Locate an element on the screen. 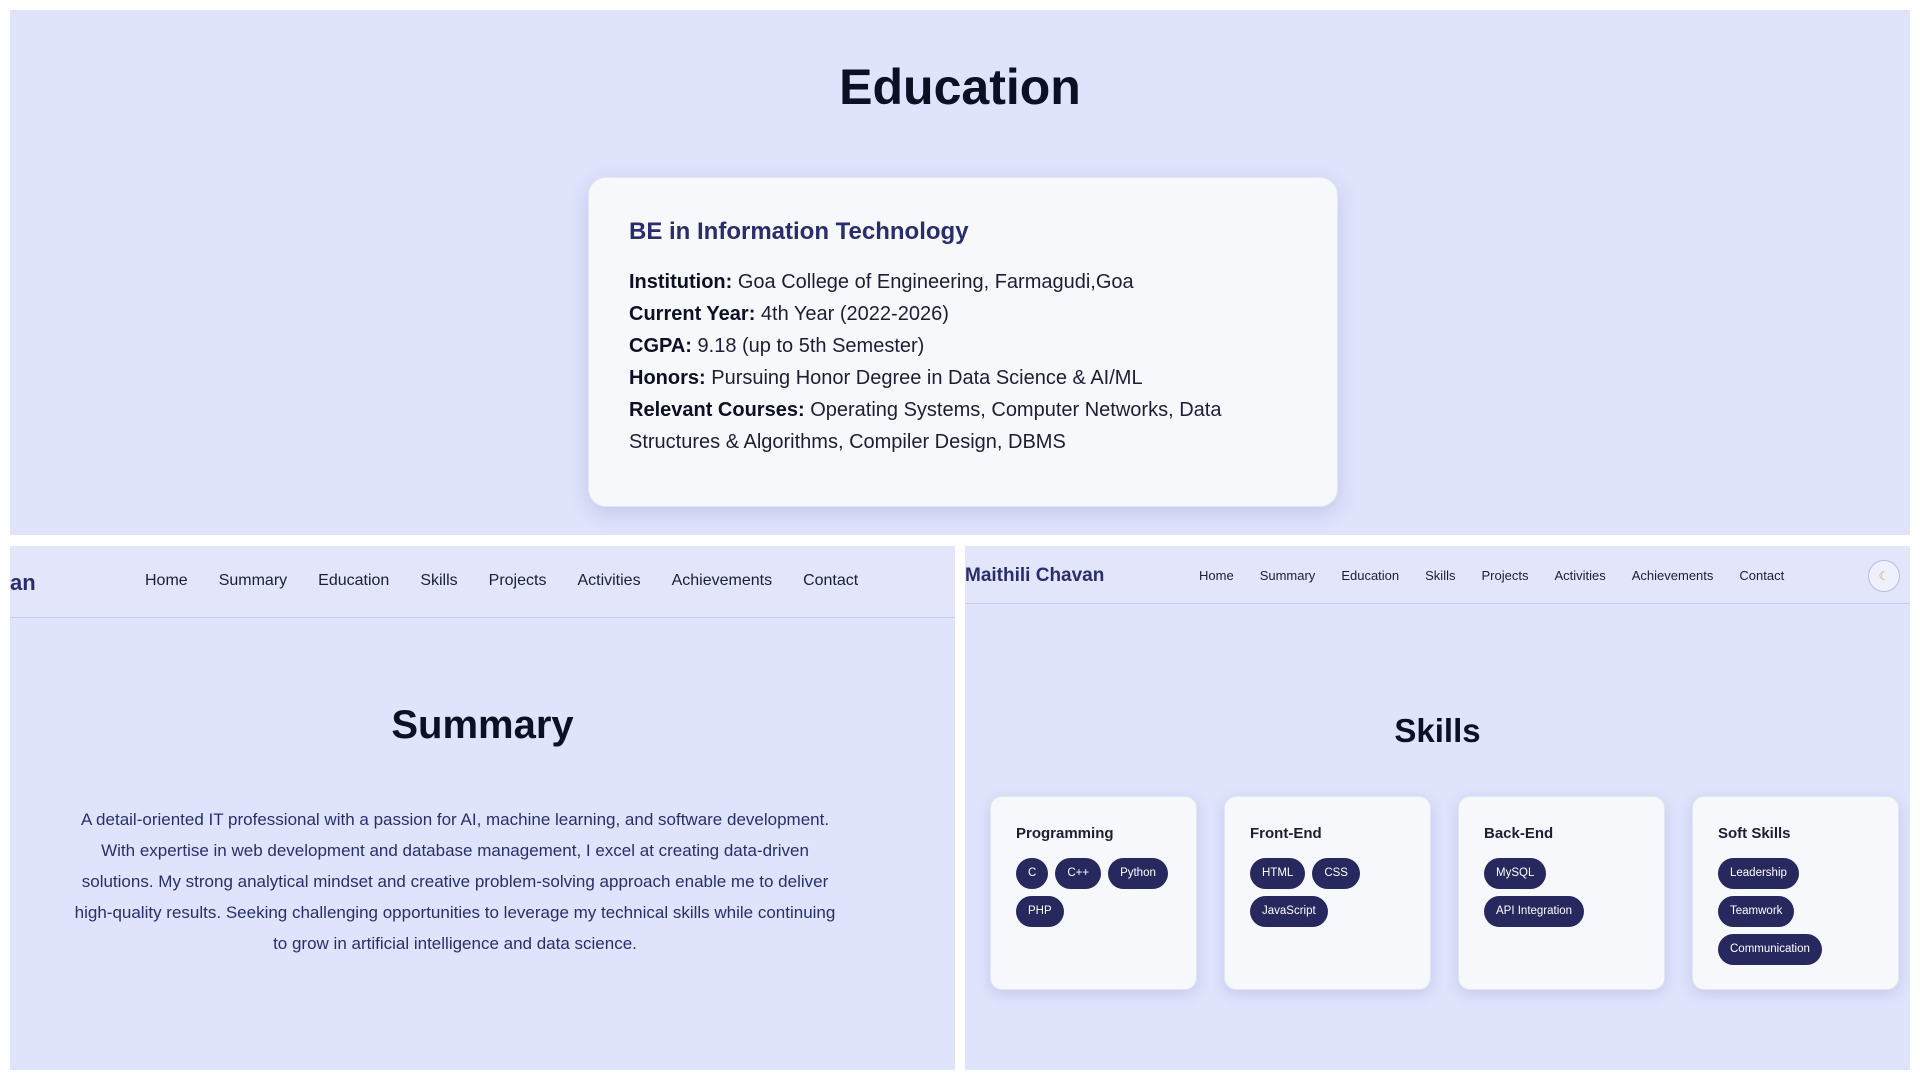  skill-chip: PHP is located at coordinates (1040, 911).